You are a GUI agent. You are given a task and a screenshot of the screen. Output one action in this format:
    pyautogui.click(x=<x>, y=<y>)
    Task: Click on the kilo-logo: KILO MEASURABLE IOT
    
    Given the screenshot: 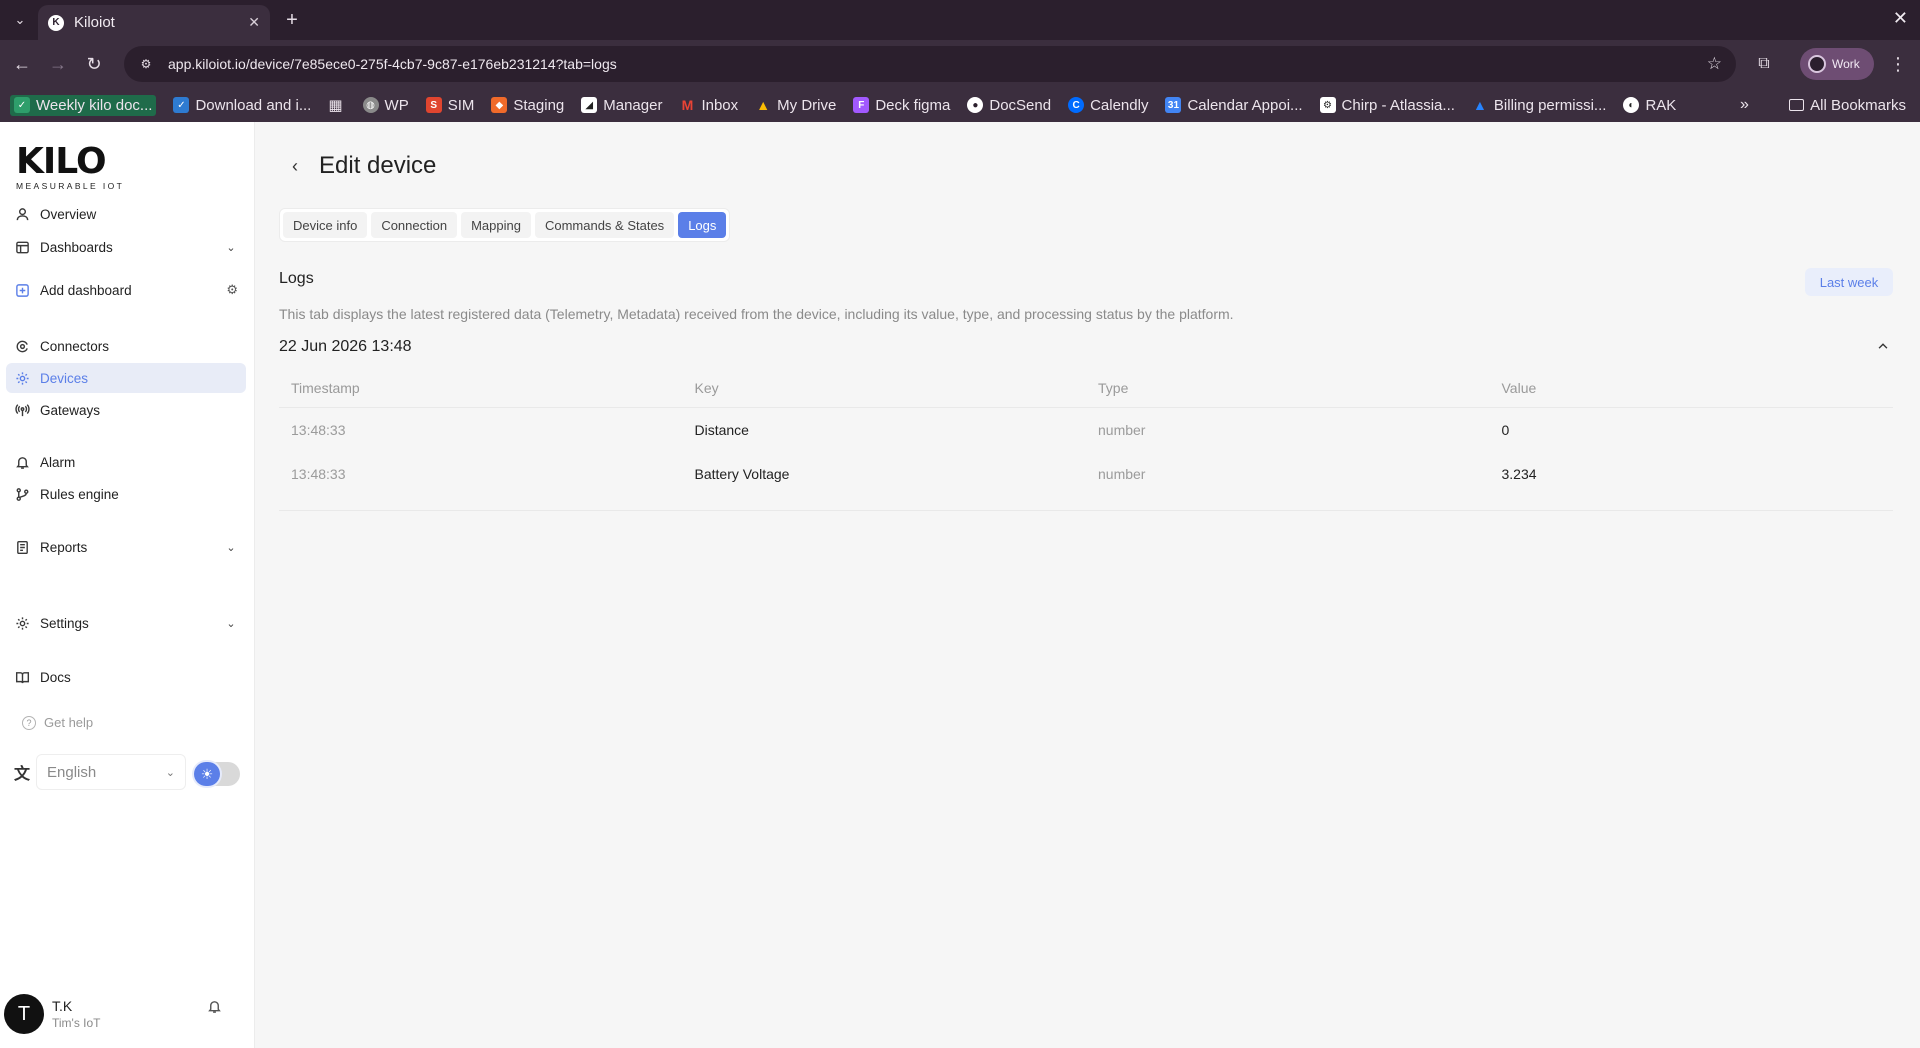 What is the action you would take?
    pyautogui.click(x=70, y=166)
    